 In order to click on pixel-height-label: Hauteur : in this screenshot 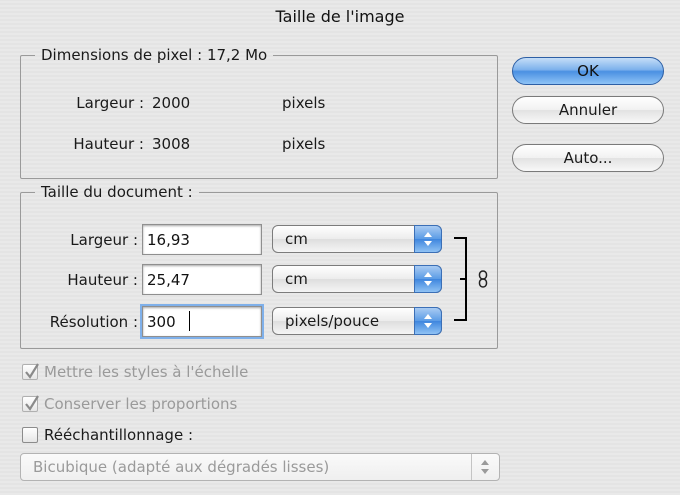, I will do `click(108, 144)`.